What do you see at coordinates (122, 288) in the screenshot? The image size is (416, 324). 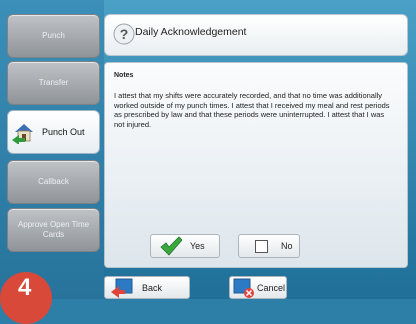 I see `back-arrow-icon` at bounding box center [122, 288].